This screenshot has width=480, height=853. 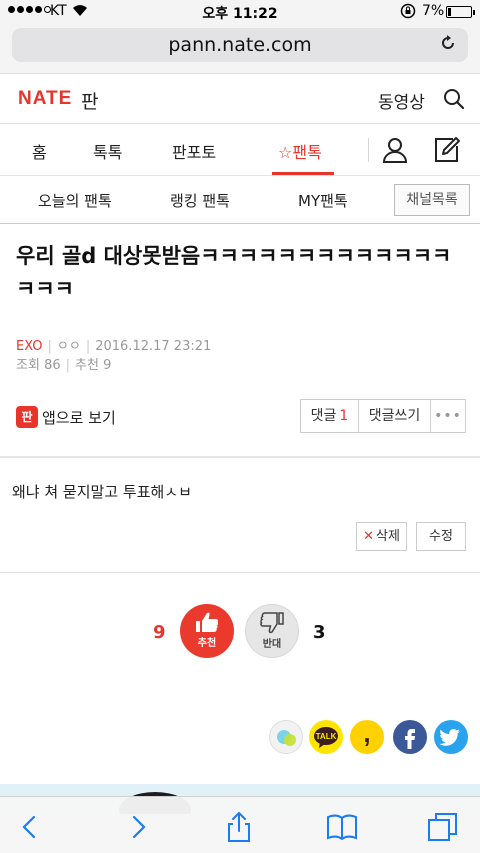 What do you see at coordinates (153, 346) in the screenshot?
I see `post-datetime: 2016.12.17 23:21` at bounding box center [153, 346].